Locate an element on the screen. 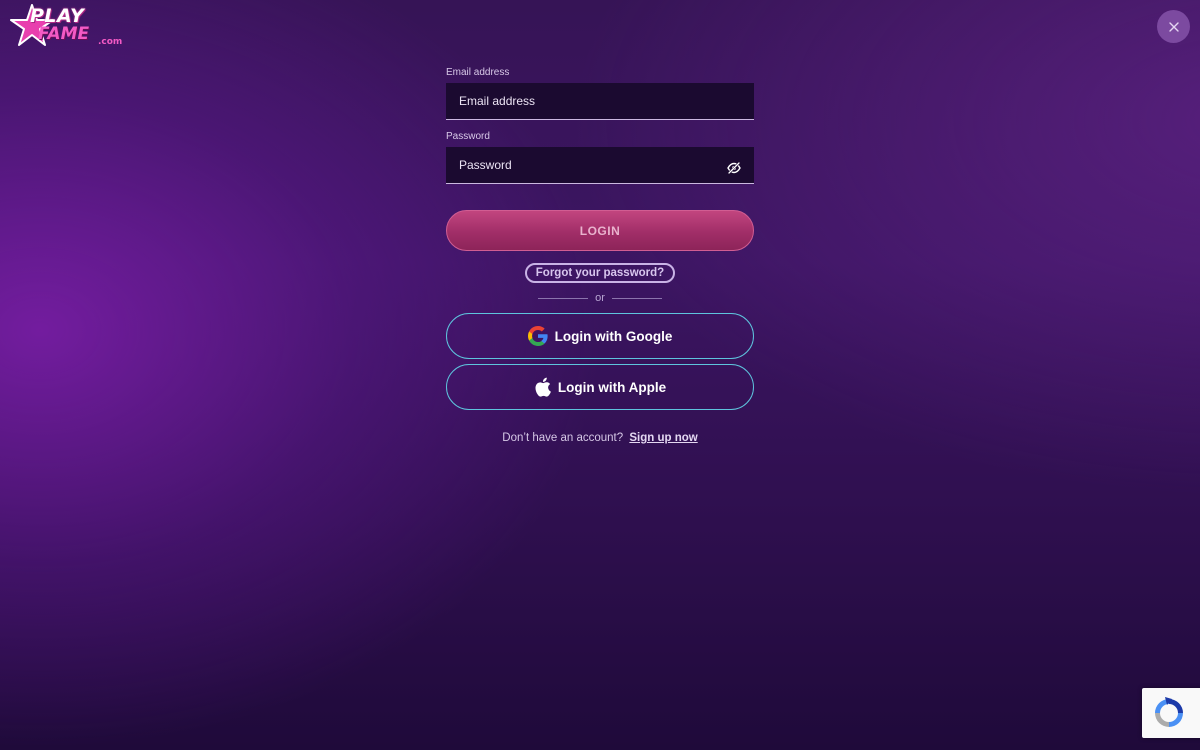 The width and height of the screenshot is (1200, 750). divider-line-left is located at coordinates (563, 298).